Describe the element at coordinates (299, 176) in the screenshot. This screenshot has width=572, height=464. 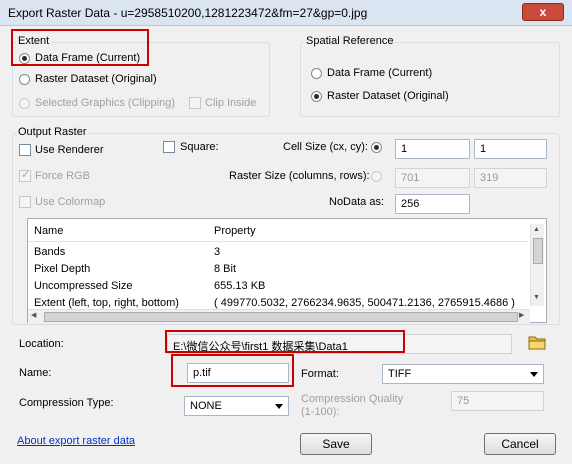
I see `raster-size-label: Raster Size (columns, rows):` at that location.